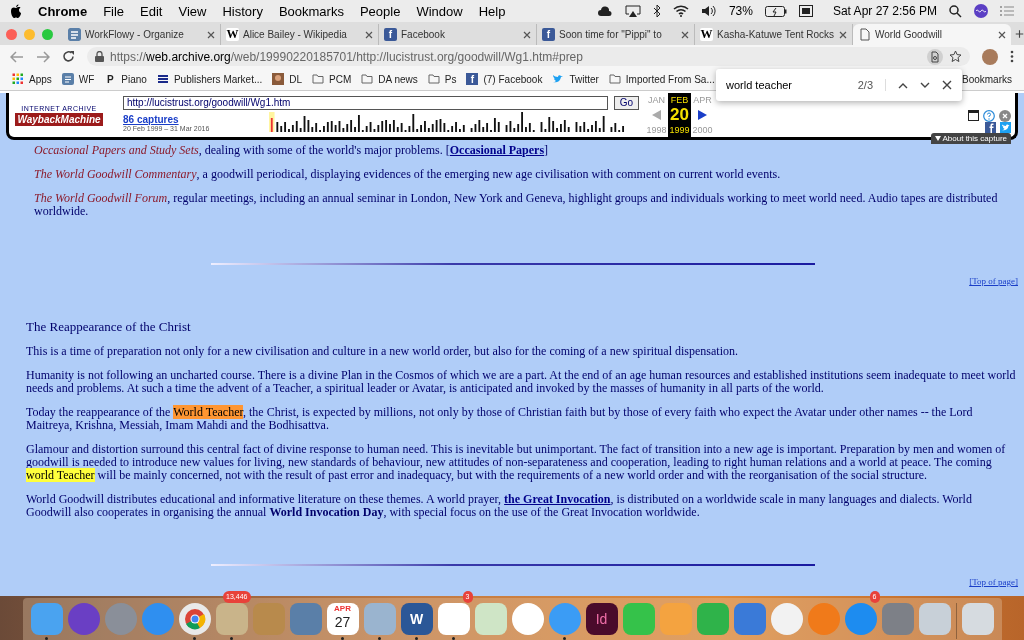 The height and width of the screenshot is (640, 1024). I want to click on help-icon, so click(989, 116).